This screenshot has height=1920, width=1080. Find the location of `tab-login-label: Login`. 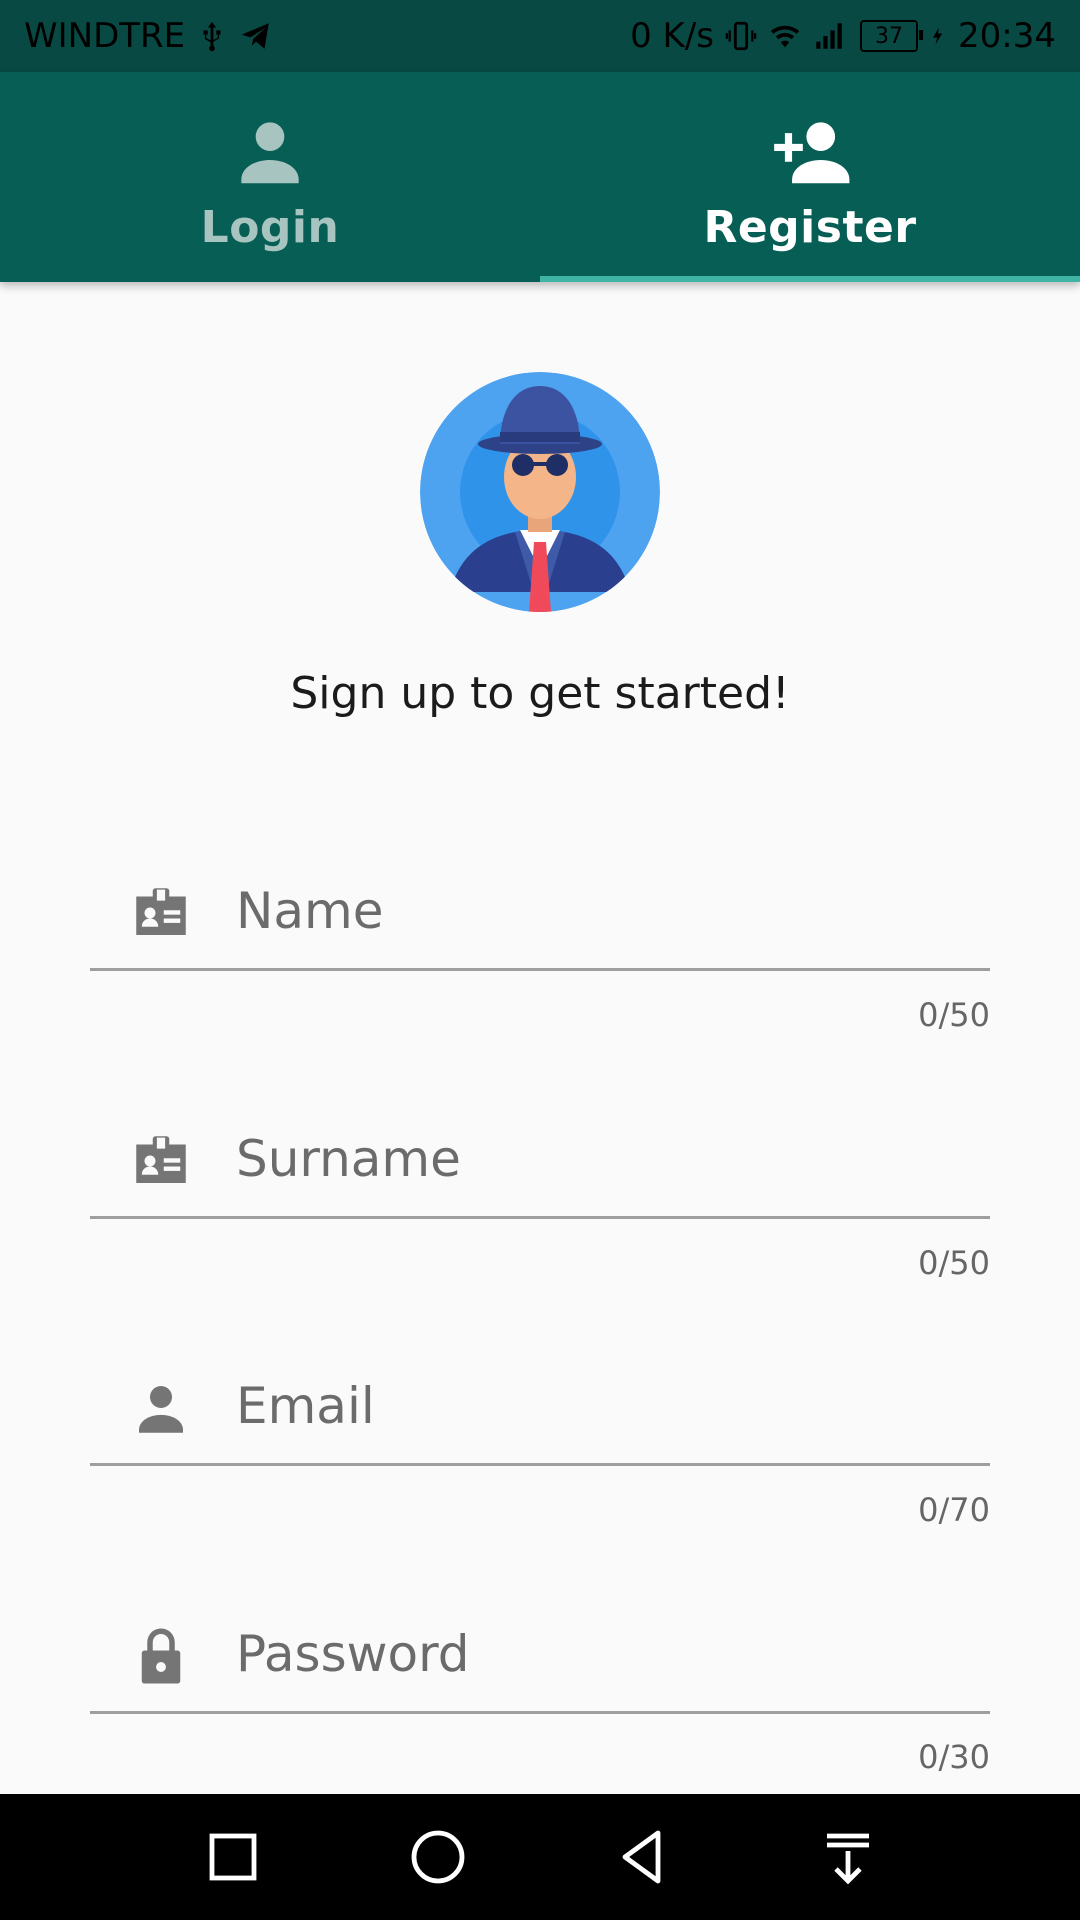

tab-login-label: Login is located at coordinates (270, 227).